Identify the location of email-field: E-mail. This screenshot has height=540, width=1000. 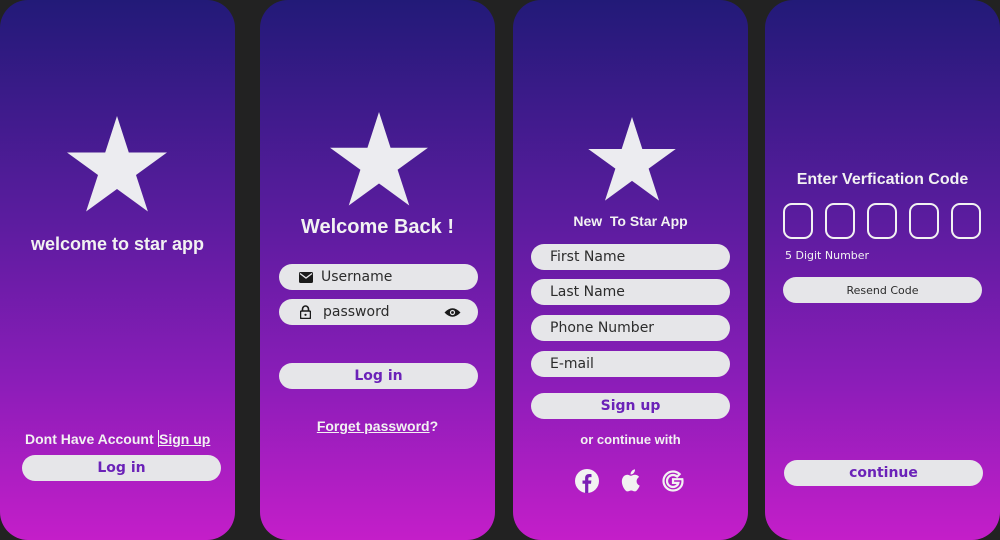
(630, 364).